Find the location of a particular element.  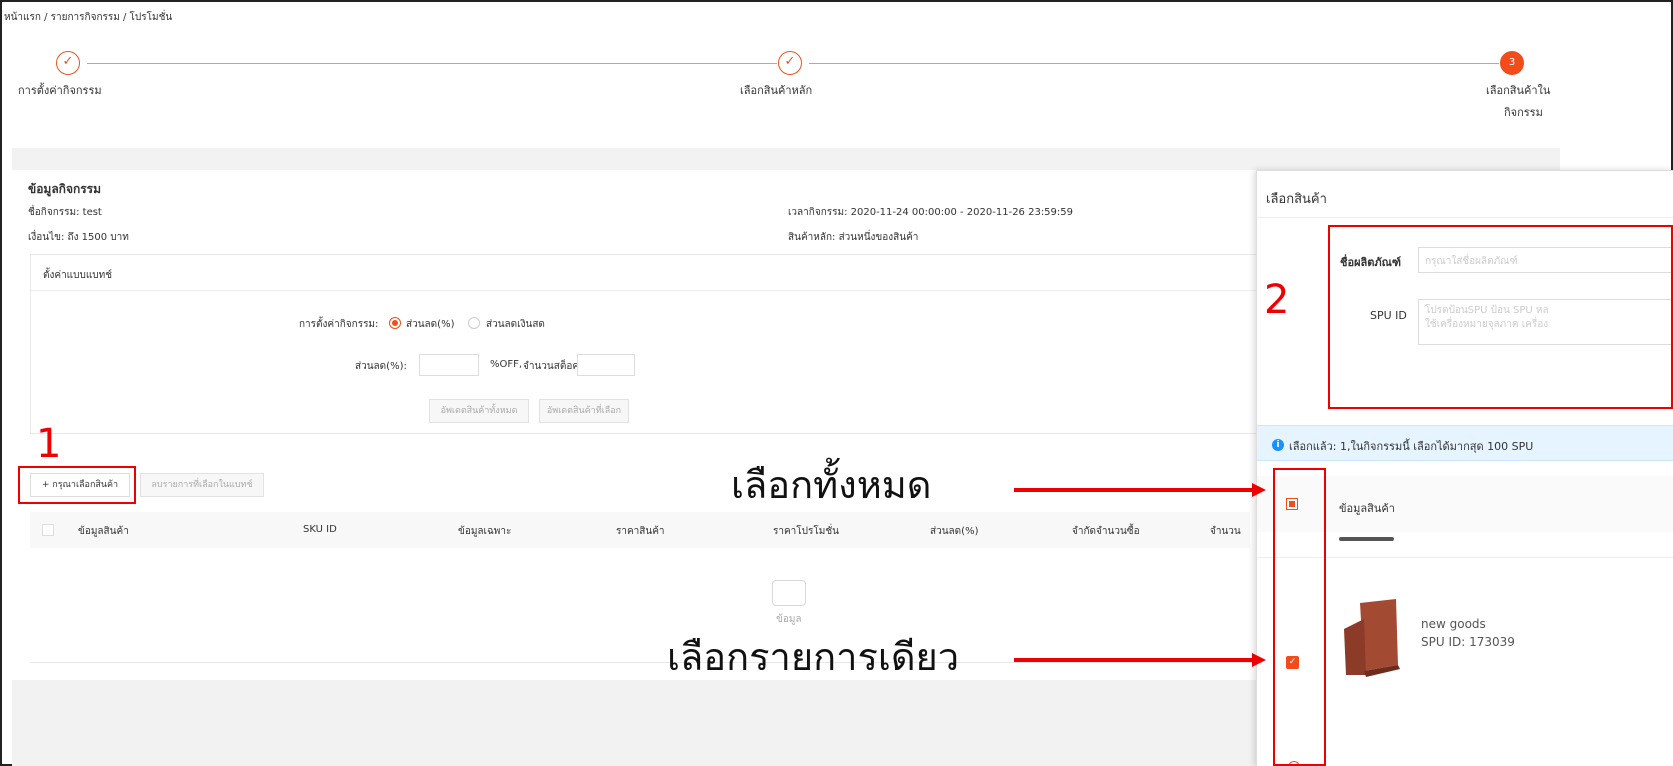

activity-condition: เงื่อนไข: ถึง 1500 บาท is located at coordinates (78, 237).